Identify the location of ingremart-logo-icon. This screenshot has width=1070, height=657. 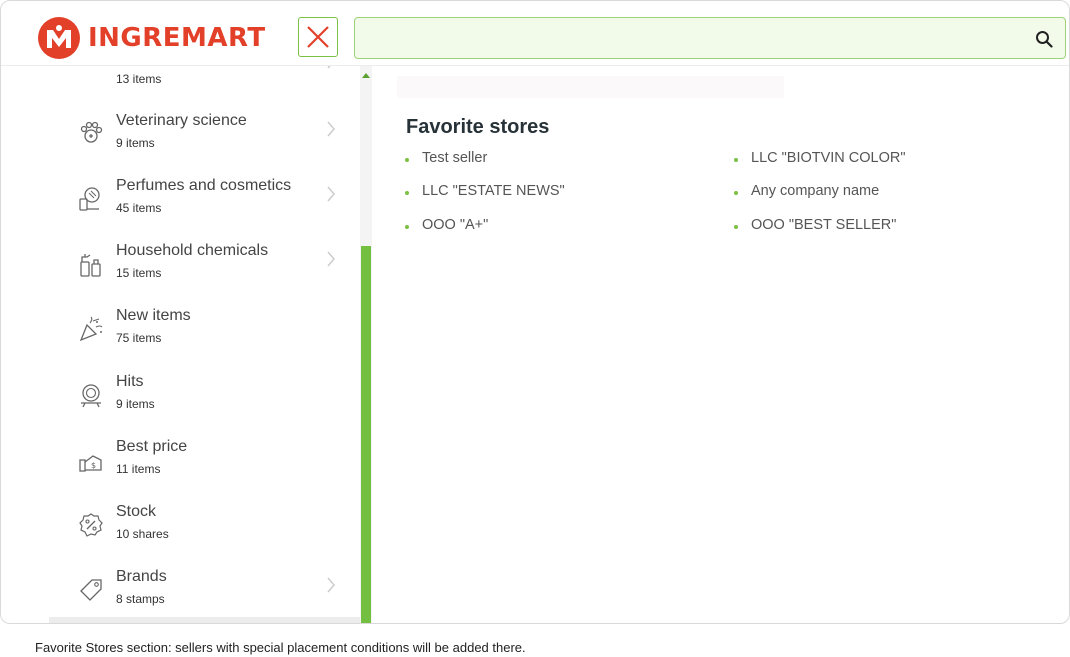
(59, 38).